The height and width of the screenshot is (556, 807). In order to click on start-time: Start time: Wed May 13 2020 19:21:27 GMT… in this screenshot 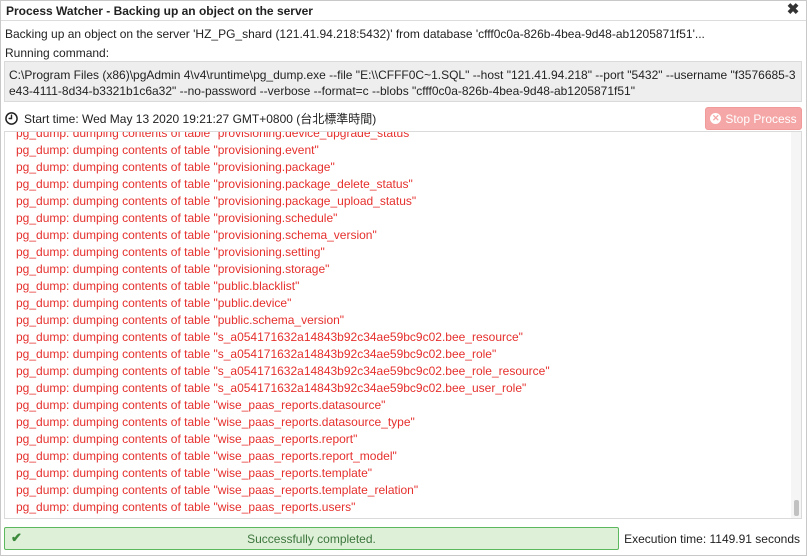, I will do `click(200, 118)`.